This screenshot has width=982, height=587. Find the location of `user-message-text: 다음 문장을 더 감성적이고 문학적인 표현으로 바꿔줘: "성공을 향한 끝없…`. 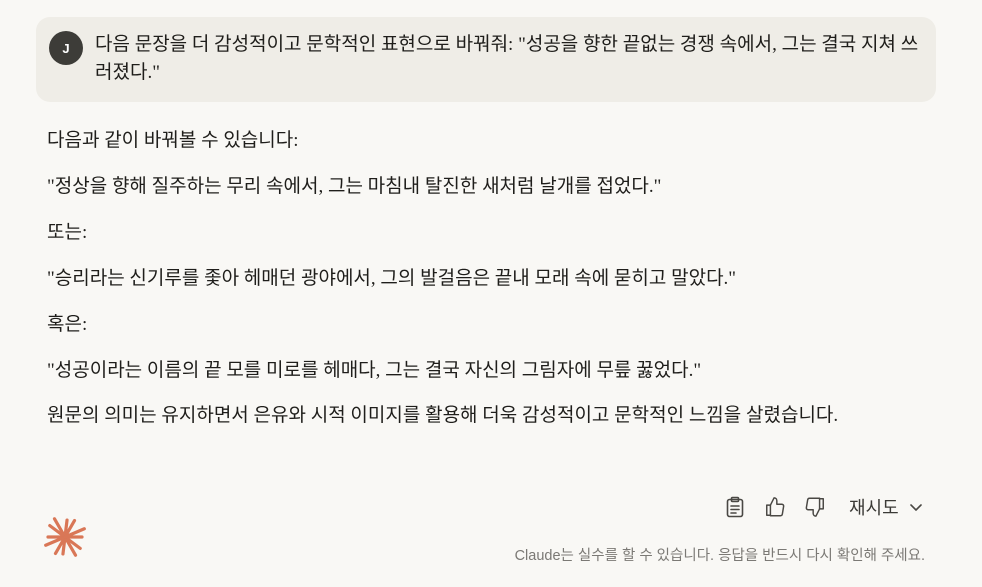

user-message-text: 다음 문장을 더 감성적이고 문학적인 표현으로 바꿔줘: "성공을 향한 끝없… is located at coordinates (507, 58).